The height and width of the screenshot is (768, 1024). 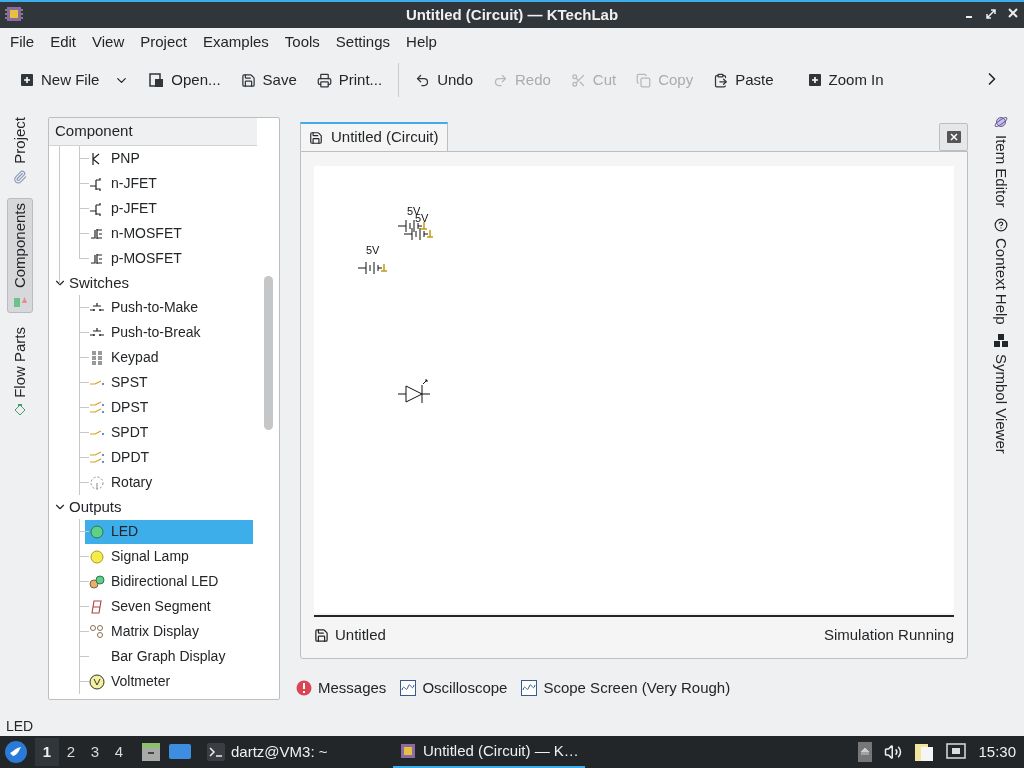 What do you see at coordinates (169, 407) in the screenshot?
I see `tree-item: DPST` at bounding box center [169, 407].